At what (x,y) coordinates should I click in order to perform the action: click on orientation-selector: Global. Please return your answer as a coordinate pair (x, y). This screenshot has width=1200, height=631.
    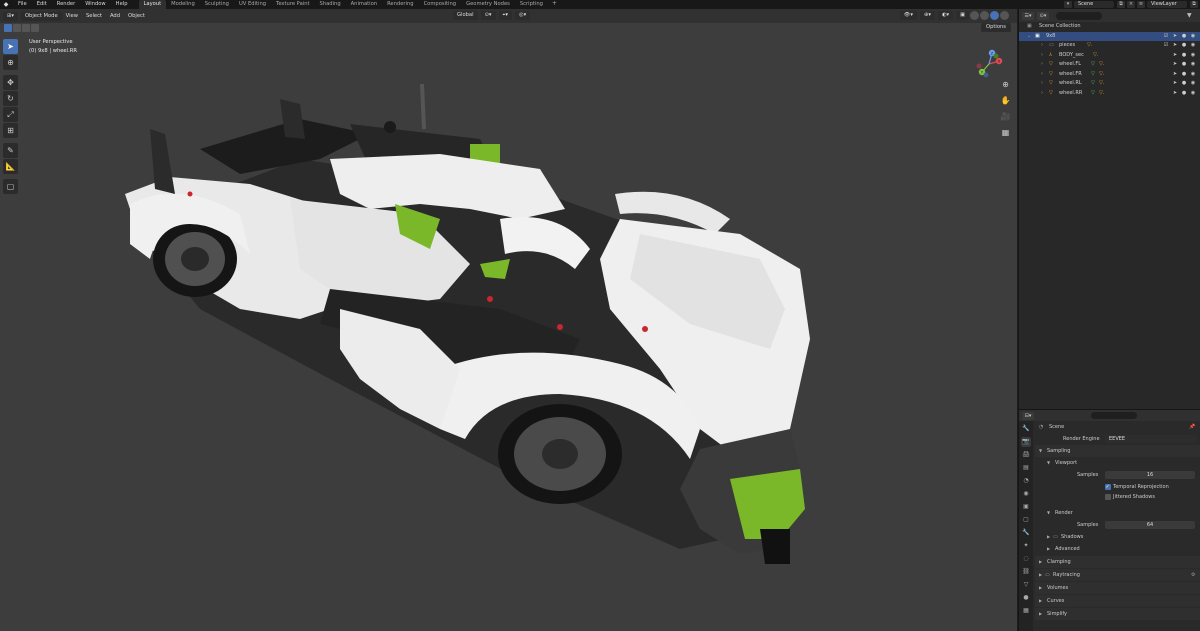
    Looking at the image, I should click on (465, 15).